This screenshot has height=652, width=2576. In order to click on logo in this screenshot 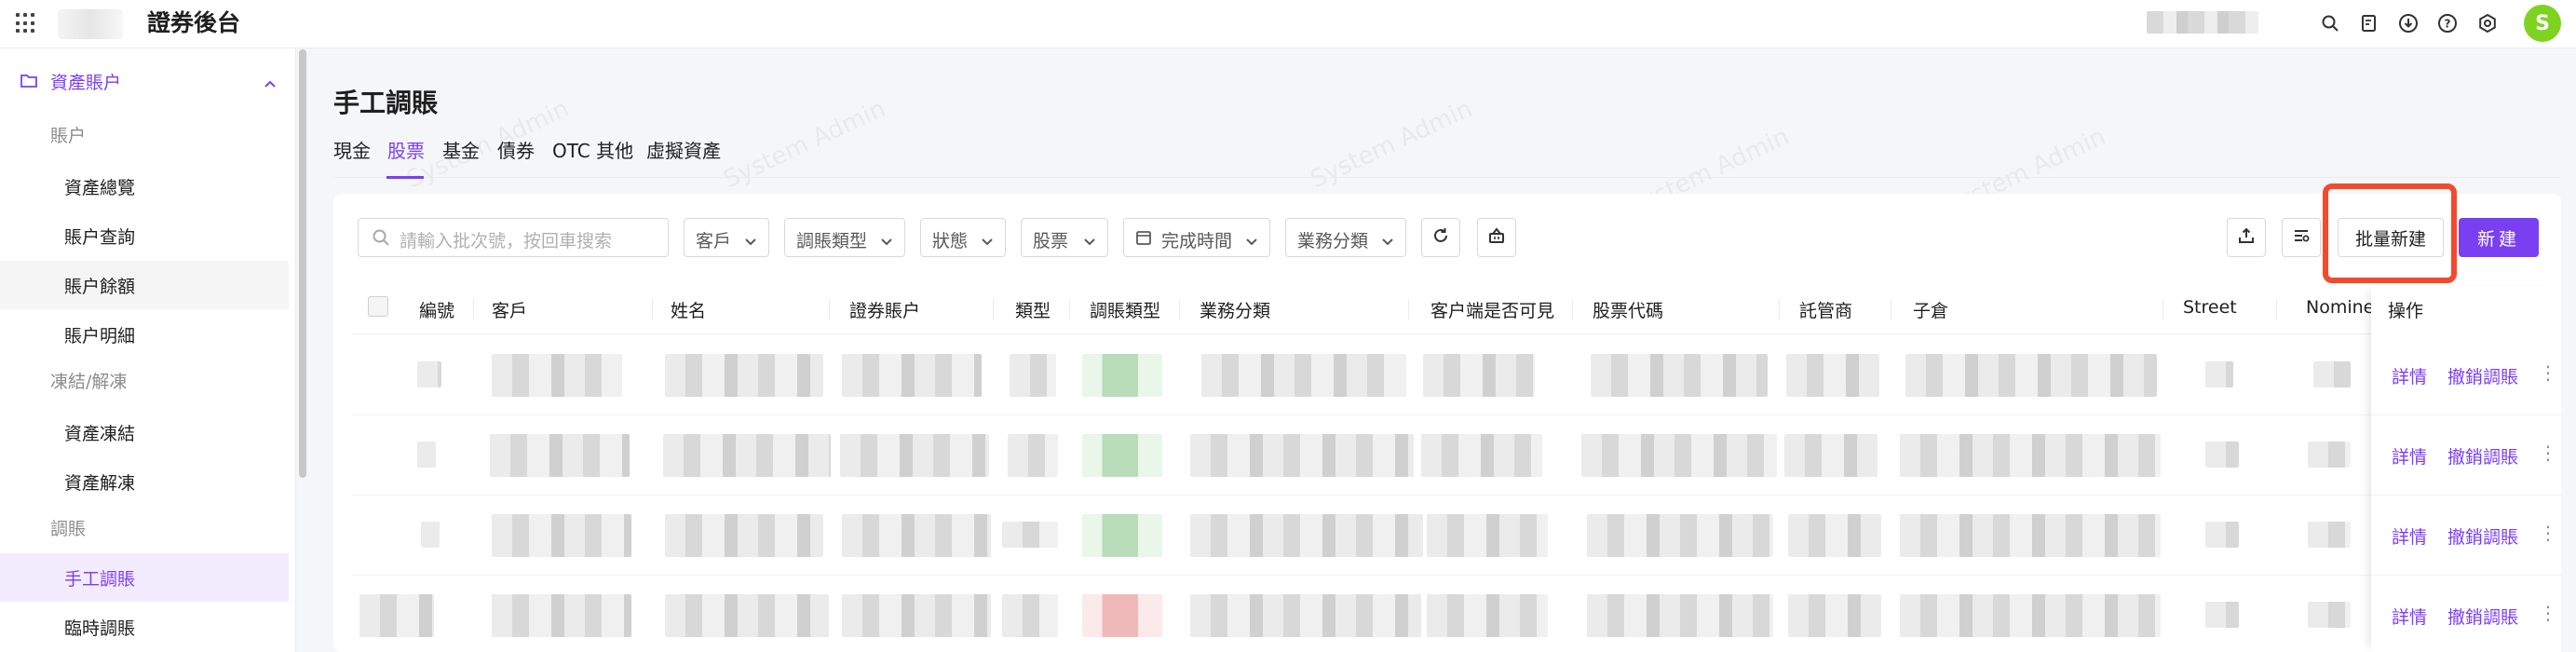, I will do `click(90, 24)`.